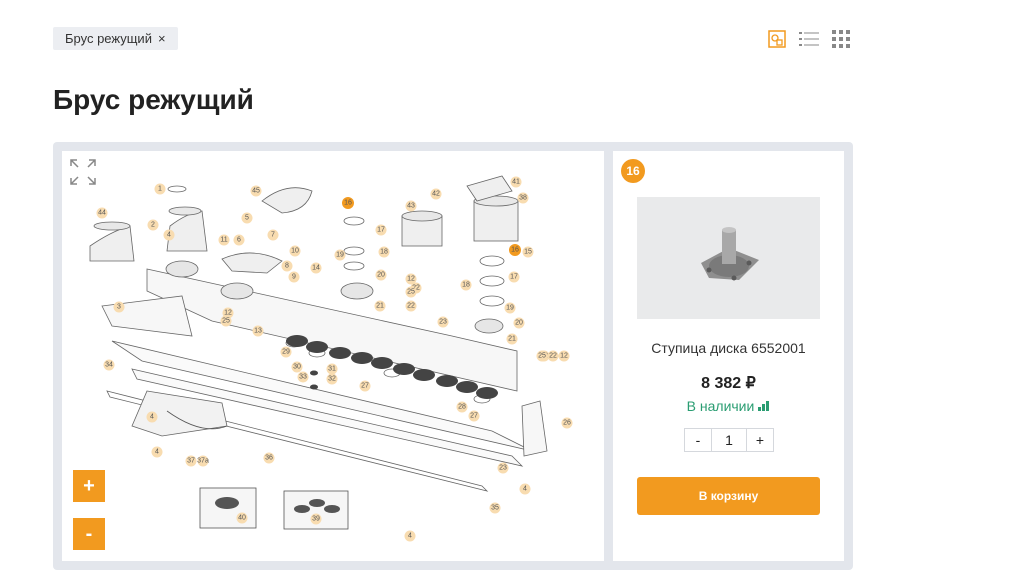 The image size is (1024, 583). I want to click on callout-label: 17, so click(514, 277).